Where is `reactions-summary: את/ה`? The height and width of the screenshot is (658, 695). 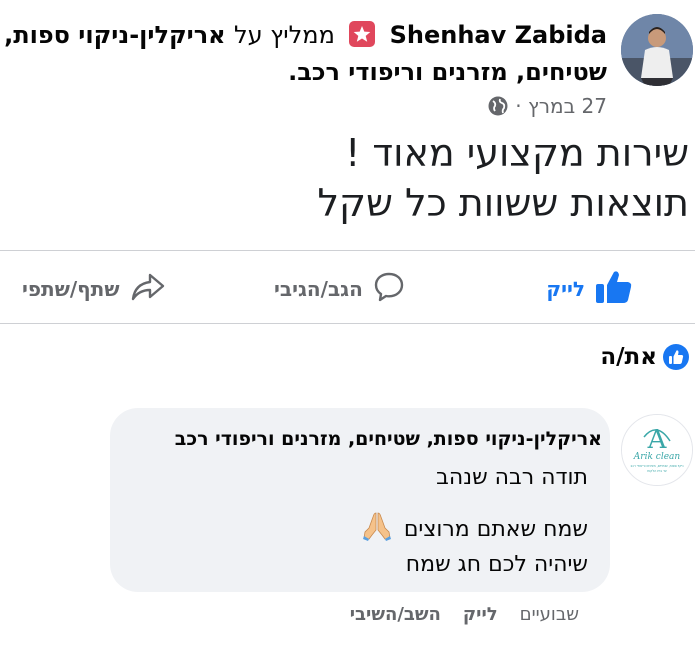 reactions-summary: את/ה is located at coordinates (644, 357).